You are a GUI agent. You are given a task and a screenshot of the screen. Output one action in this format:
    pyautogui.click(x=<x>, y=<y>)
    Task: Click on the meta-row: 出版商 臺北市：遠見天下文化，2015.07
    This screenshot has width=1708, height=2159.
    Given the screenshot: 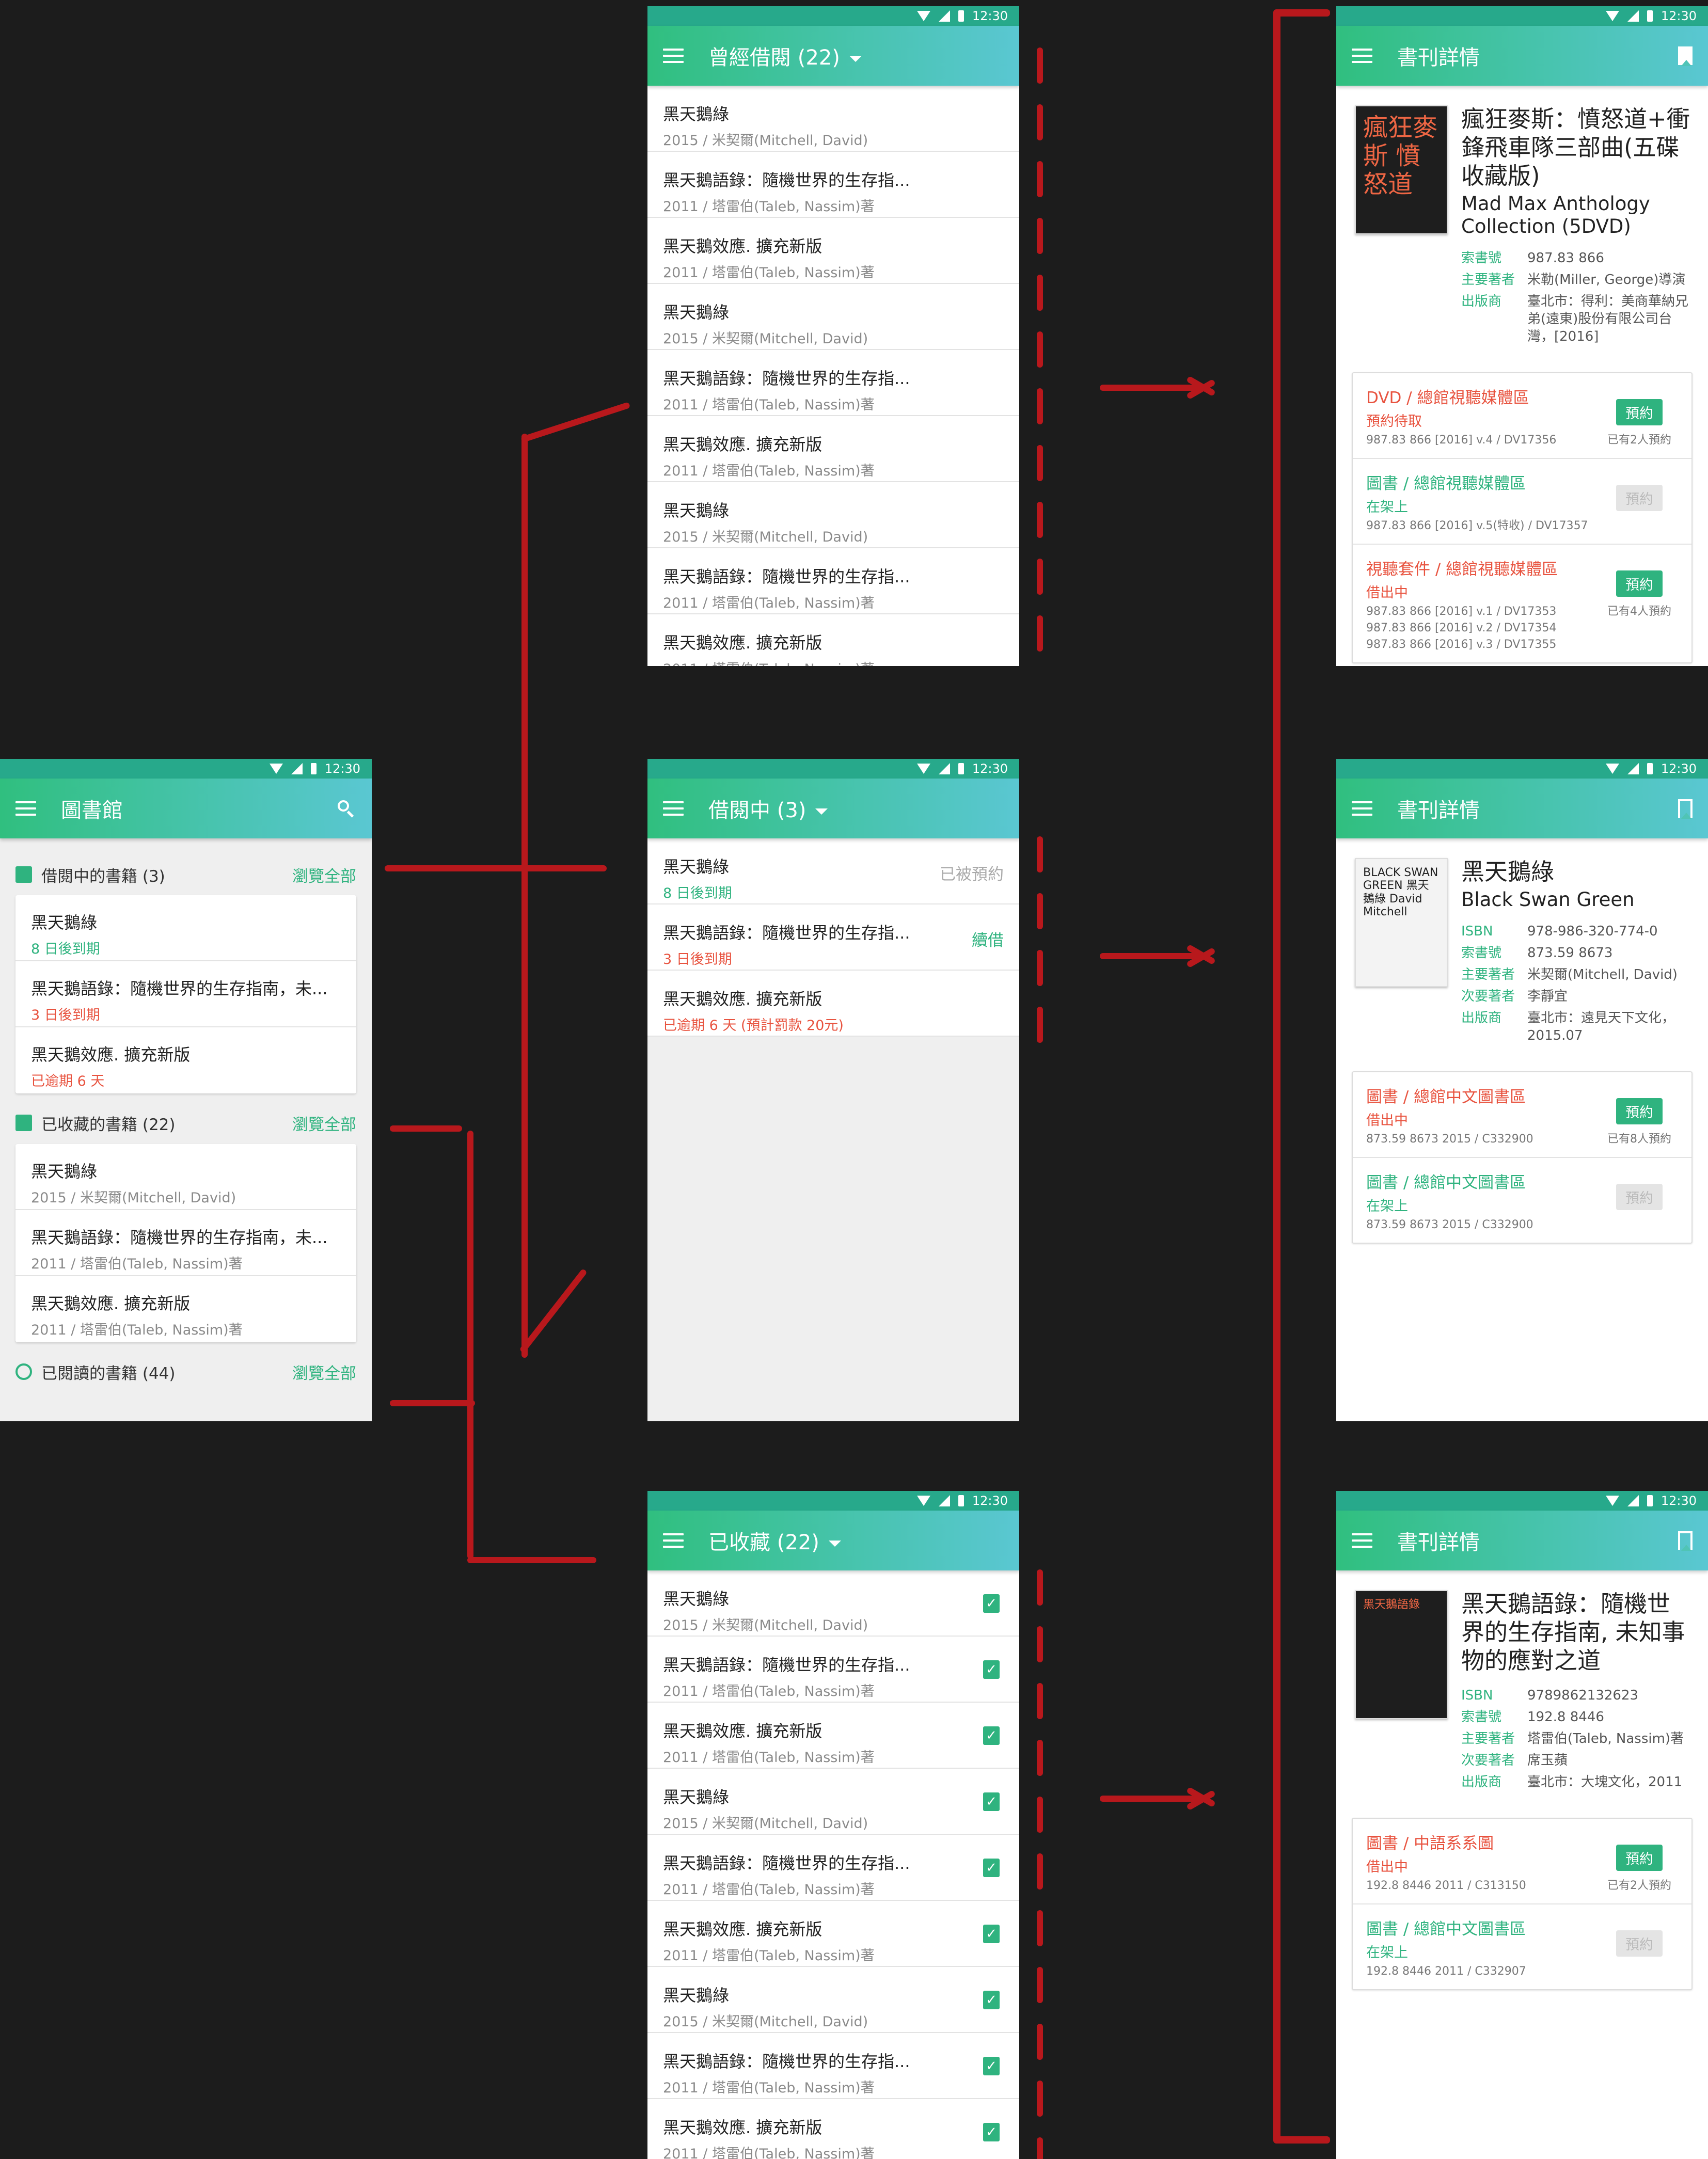 What is the action you would take?
    pyautogui.click(x=1577, y=1026)
    